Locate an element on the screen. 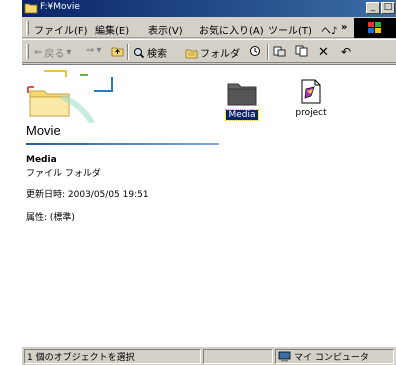  folders-icon is located at coordinates (191, 53).